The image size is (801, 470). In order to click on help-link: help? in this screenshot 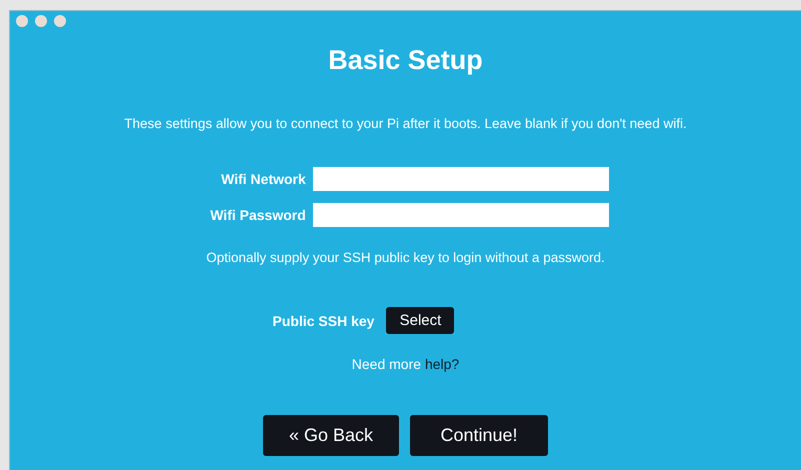, I will do `click(442, 364)`.